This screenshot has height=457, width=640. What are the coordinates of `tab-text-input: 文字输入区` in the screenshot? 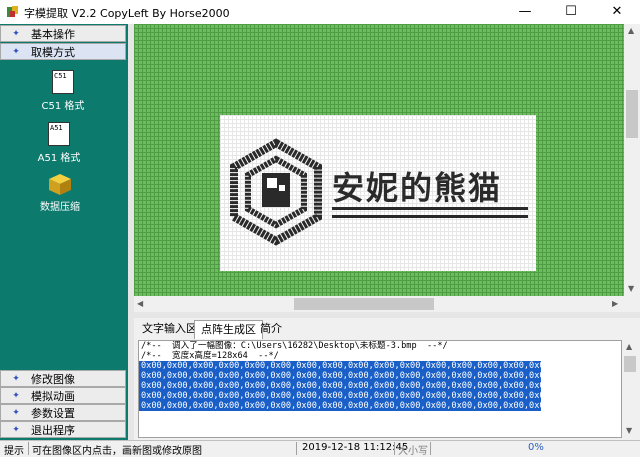 It's located at (169, 329).